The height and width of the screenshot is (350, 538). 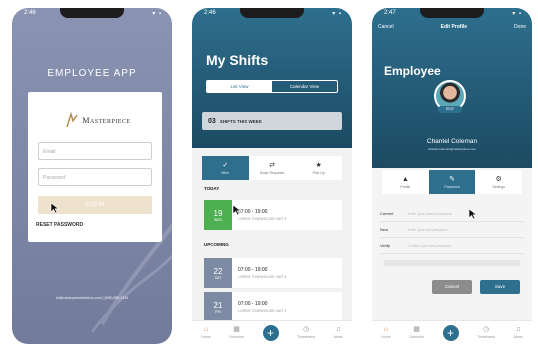 I want to click on logo-text: Masterpiece, so click(x=106, y=120).